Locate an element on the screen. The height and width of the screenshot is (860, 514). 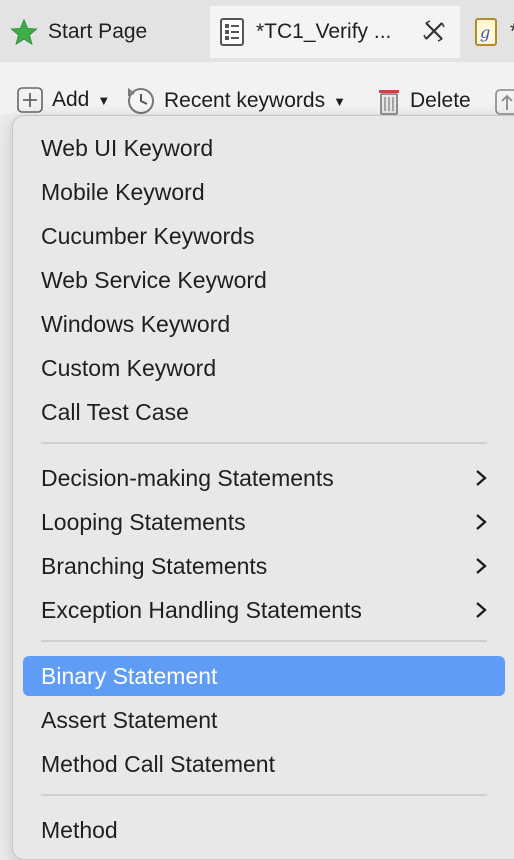
clock-icon is located at coordinates (141, 101).